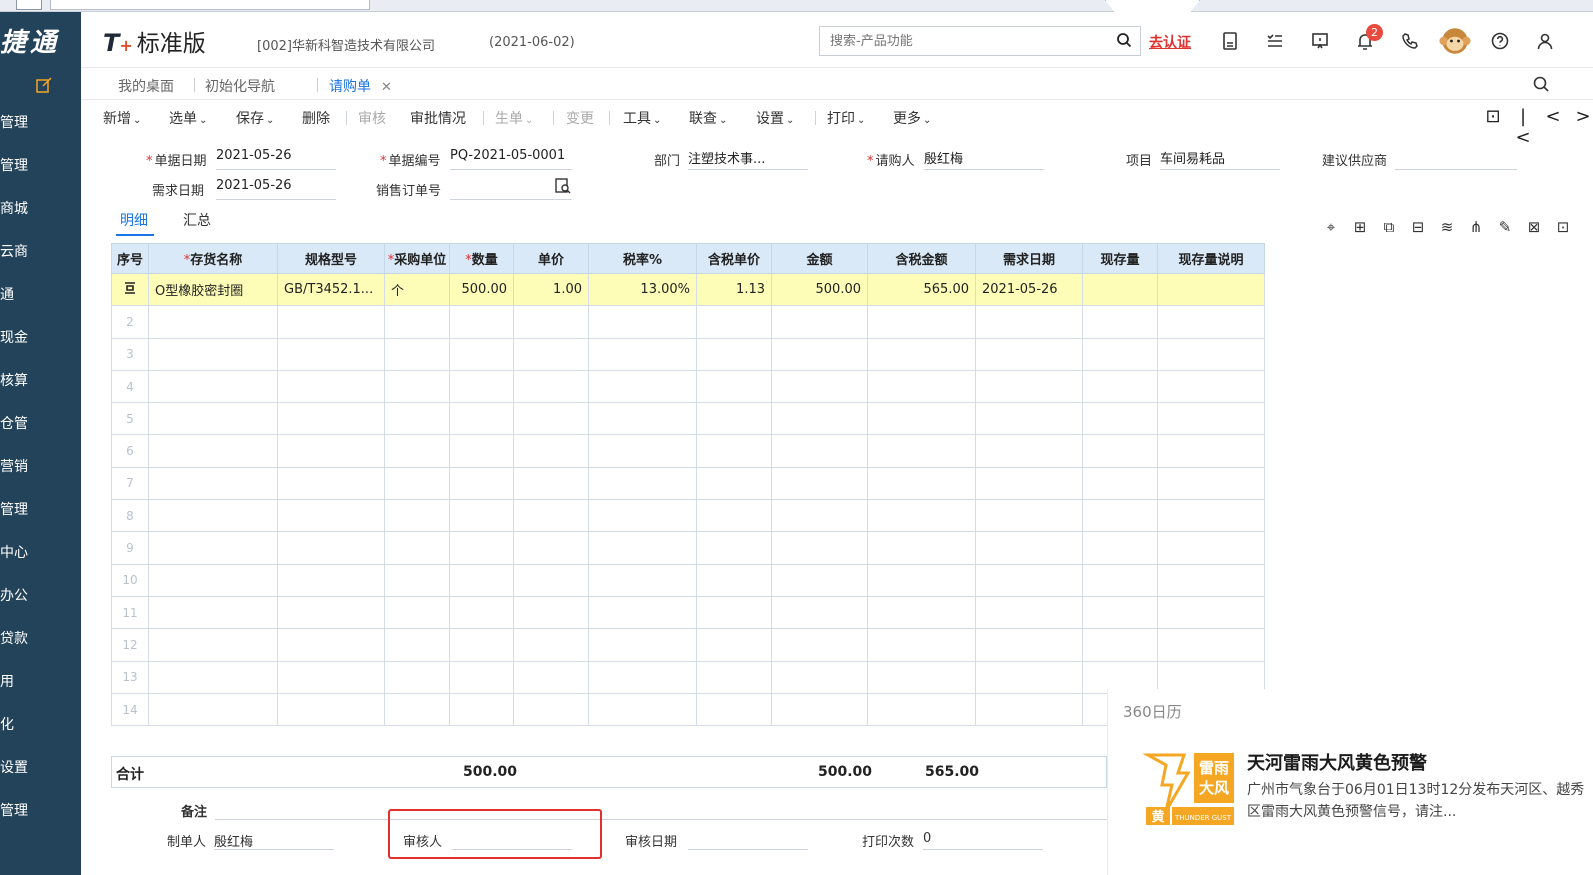 Image resolution: width=1593 pixels, height=875 pixels. I want to click on table-cell: 2, so click(130, 322).